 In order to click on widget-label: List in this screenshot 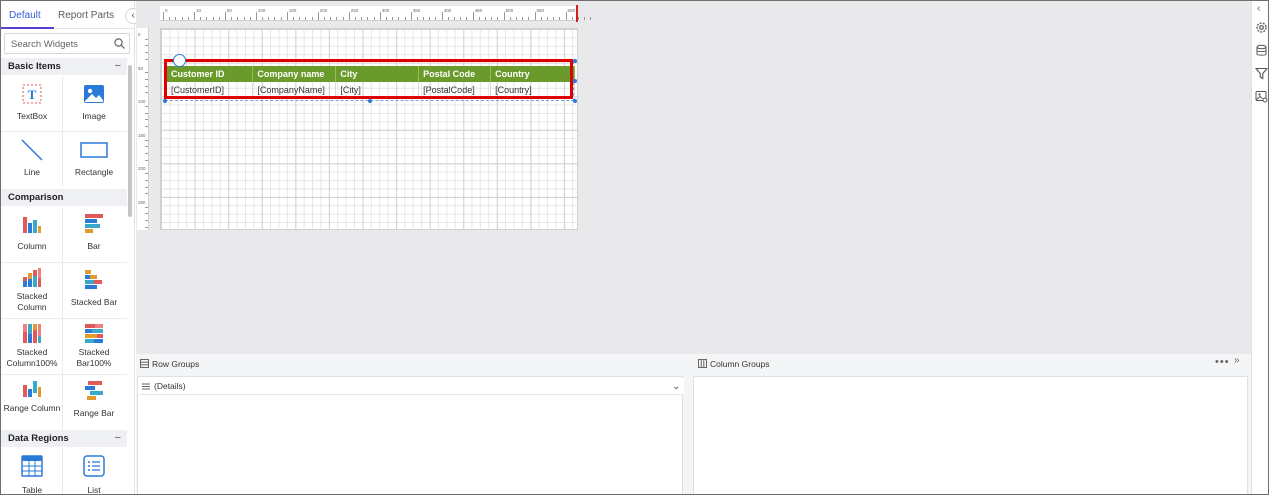, I will do `click(94, 490)`.